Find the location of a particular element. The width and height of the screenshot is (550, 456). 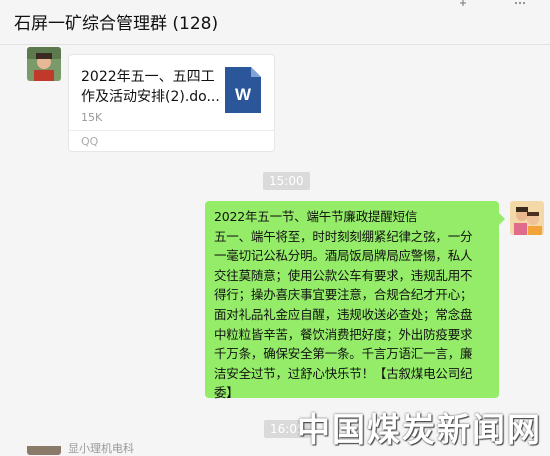

file-card-divider is located at coordinates (171, 130).